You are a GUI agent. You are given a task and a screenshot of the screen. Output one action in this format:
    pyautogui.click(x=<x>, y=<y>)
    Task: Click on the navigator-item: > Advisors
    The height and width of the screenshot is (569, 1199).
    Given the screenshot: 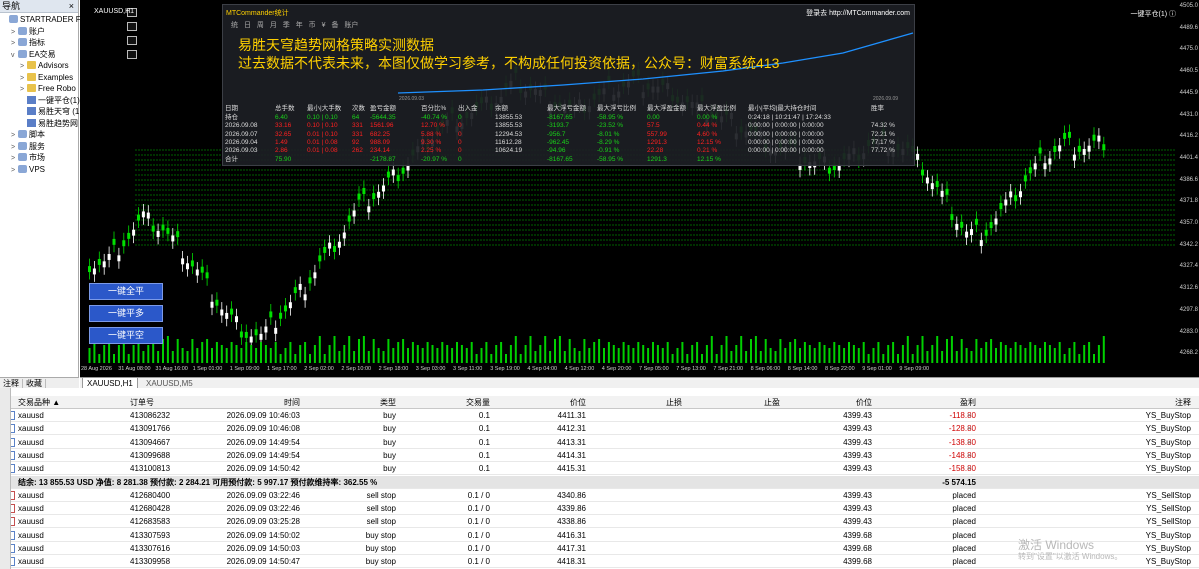 What is the action you would take?
    pyautogui.click(x=44, y=65)
    